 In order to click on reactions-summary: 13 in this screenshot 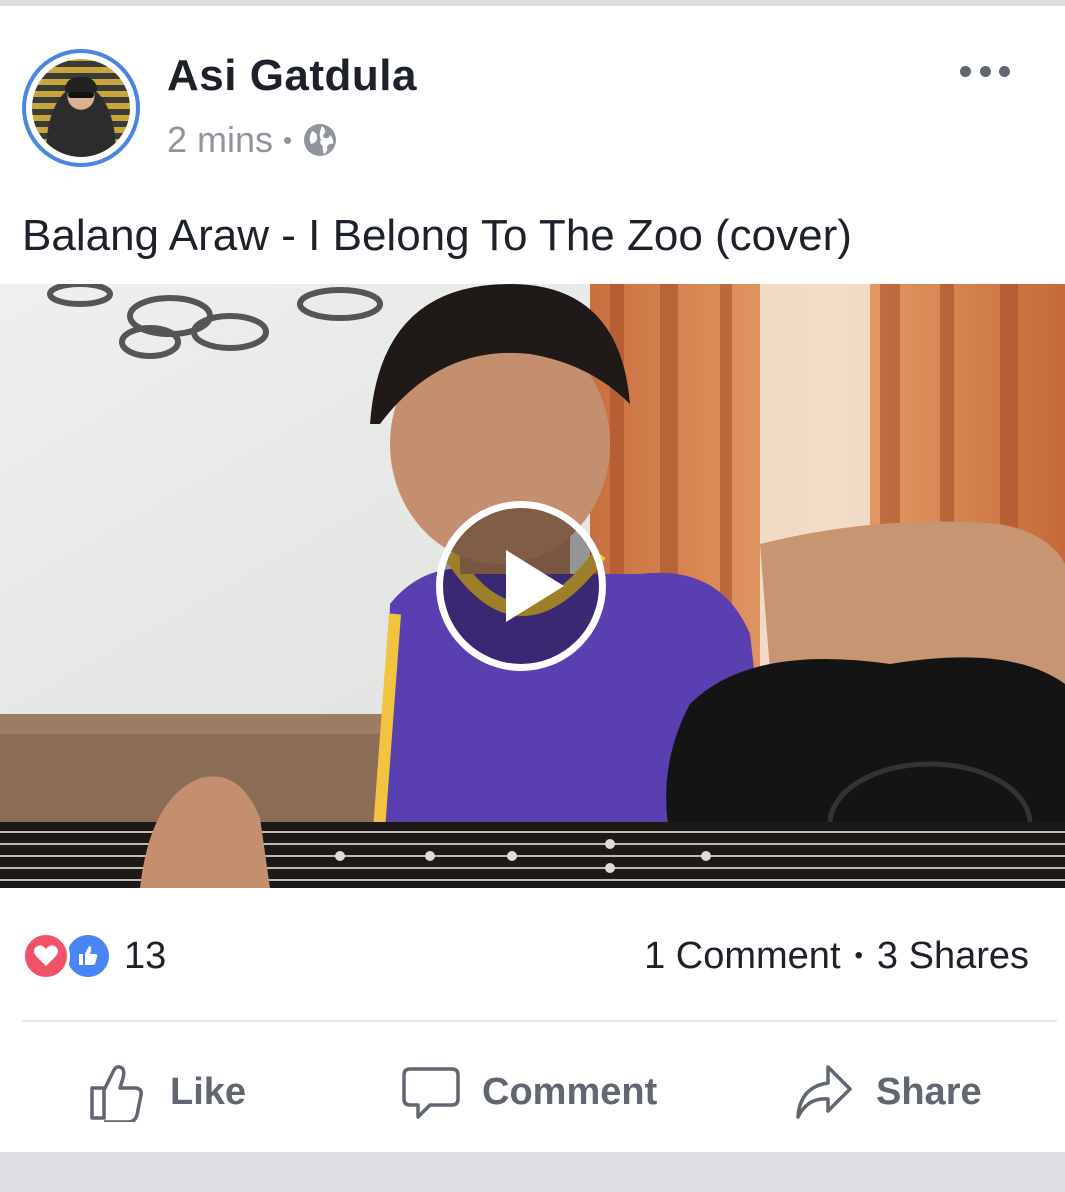, I will do `click(94, 956)`.